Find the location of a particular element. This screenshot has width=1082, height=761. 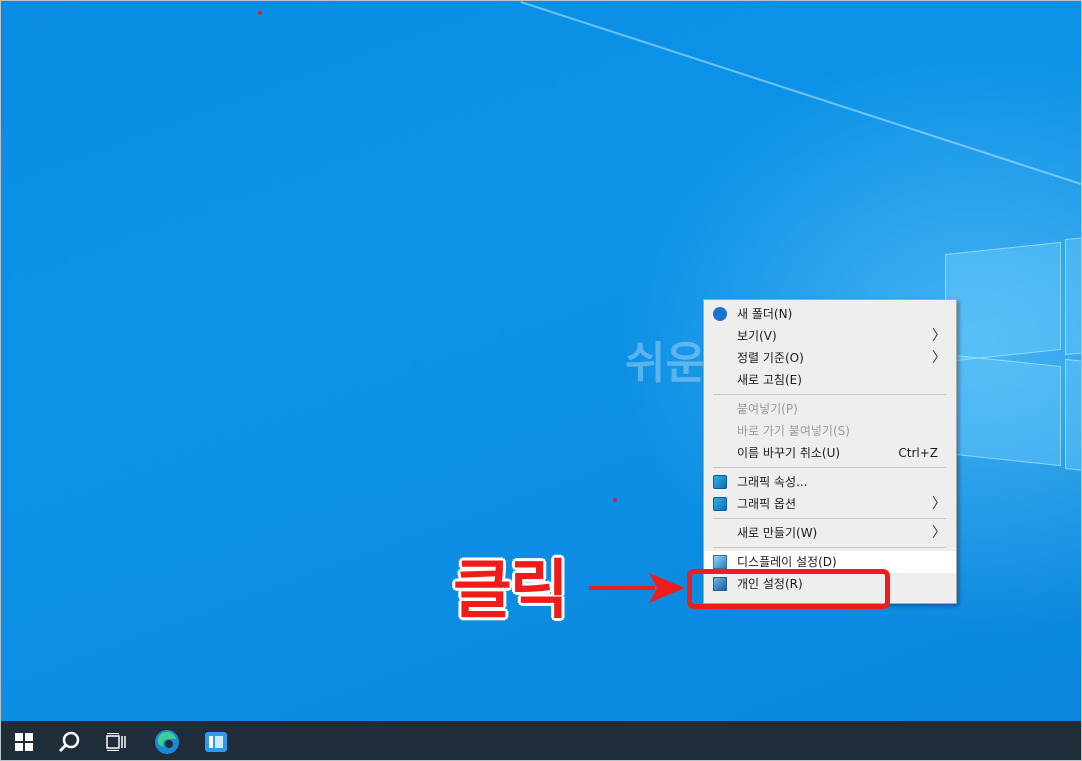

watermark-text: 쉬운 is located at coordinates (665, 363).